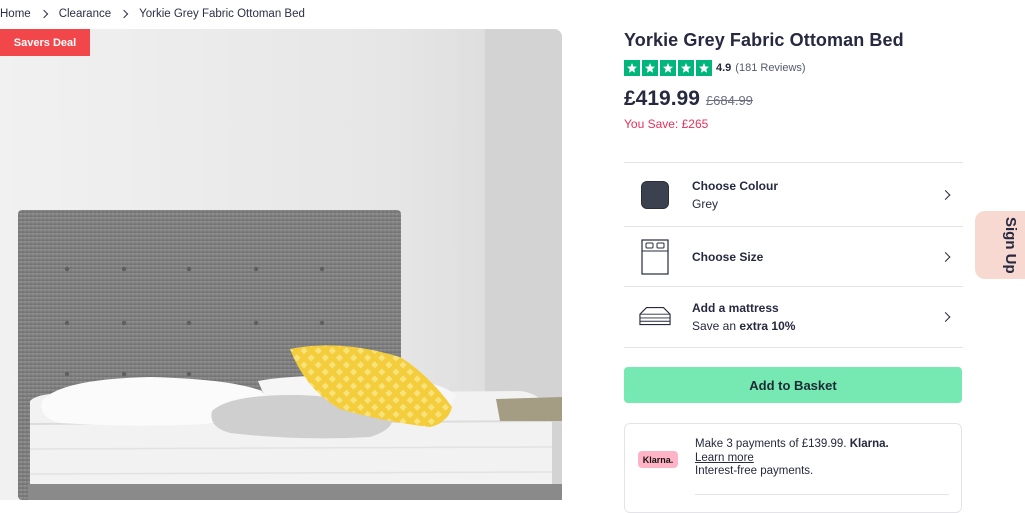 Image resolution: width=1025 pixels, height=513 pixels. What do you see at coordinates (1010, 245) in the screenshot?
I see `sign-up-label: Sign Up` at bounding box center [1010, 245].